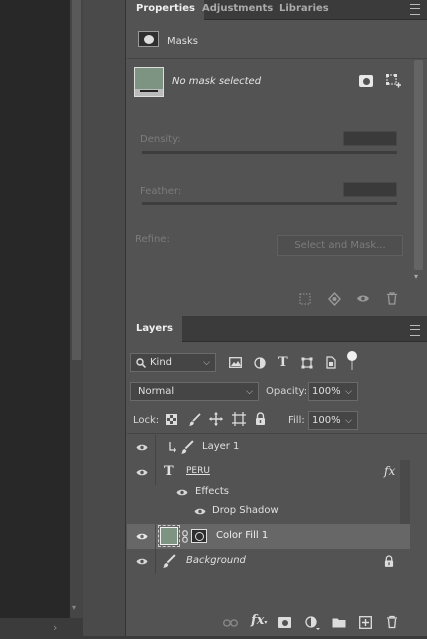 The height and width of the screenshot is (639, 427). What do you see at coordinates (389, 471) in the screenshot?
I see `layer-effects-fx-icon: fx` at bounding box center [389, 471].